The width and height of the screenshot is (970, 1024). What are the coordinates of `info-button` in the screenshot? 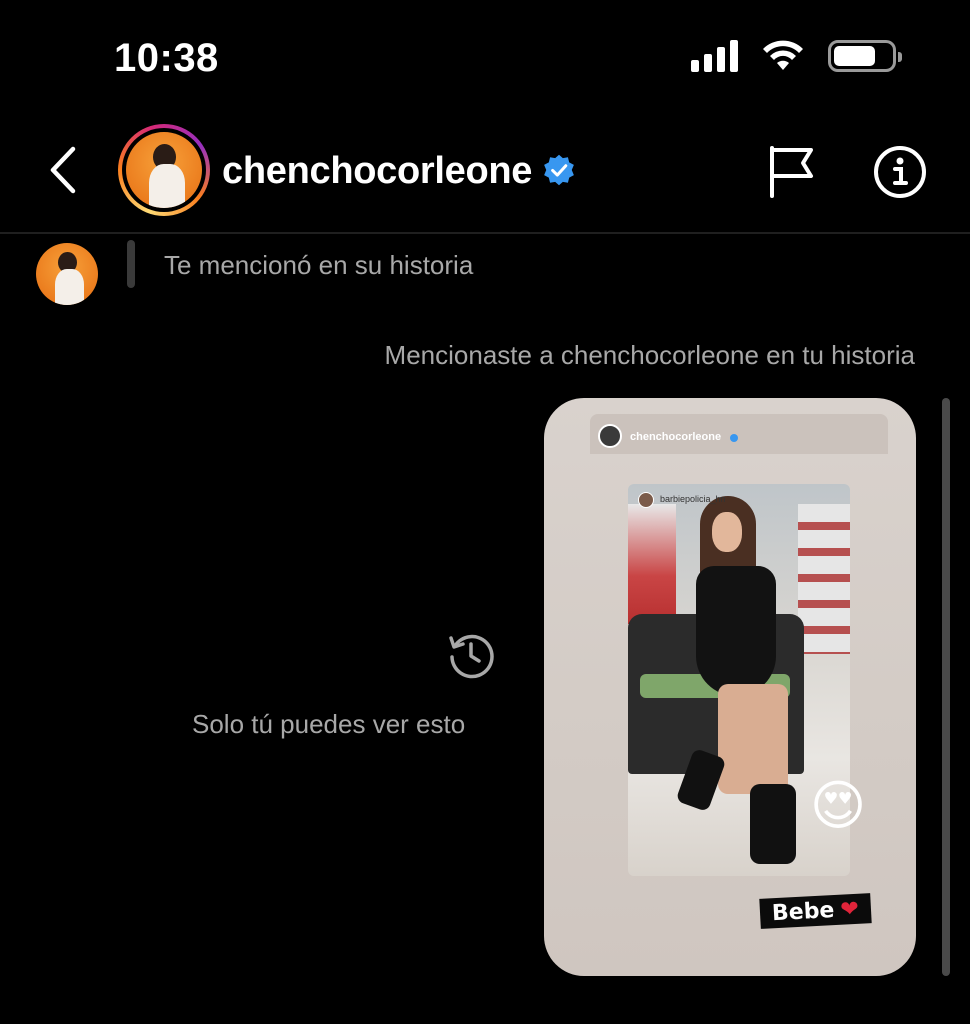 It's located at (900, 172).